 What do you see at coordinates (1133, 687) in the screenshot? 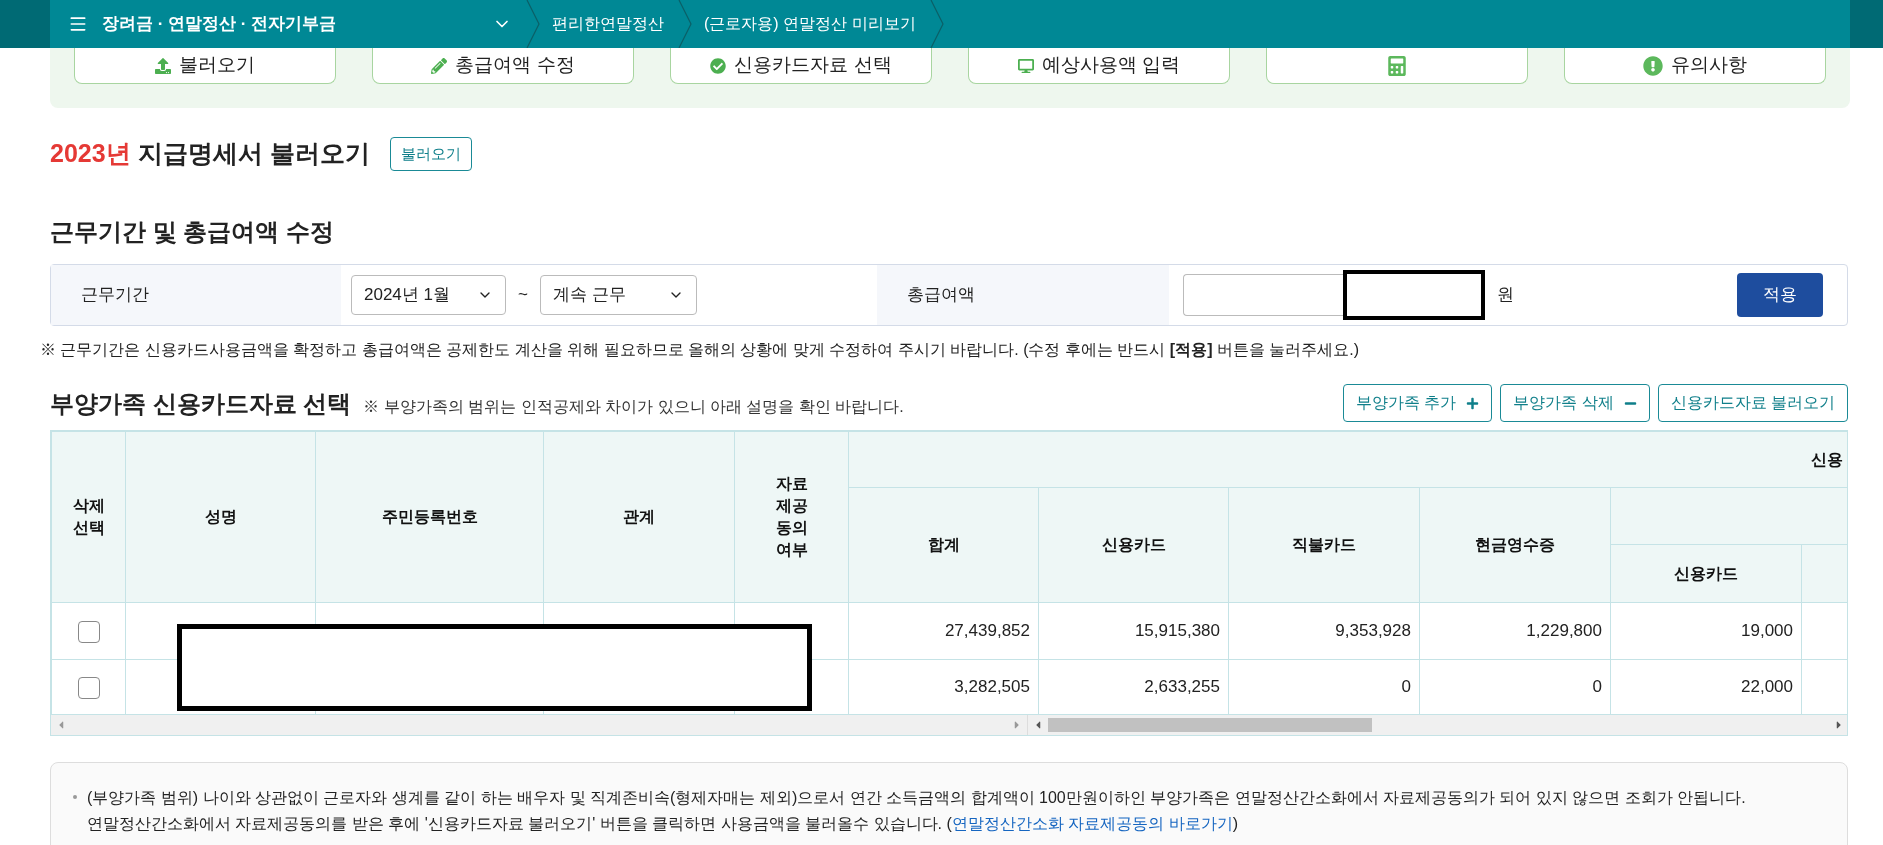
I see `table-cell: 2,633,255` at bounding box center [1133, 687].